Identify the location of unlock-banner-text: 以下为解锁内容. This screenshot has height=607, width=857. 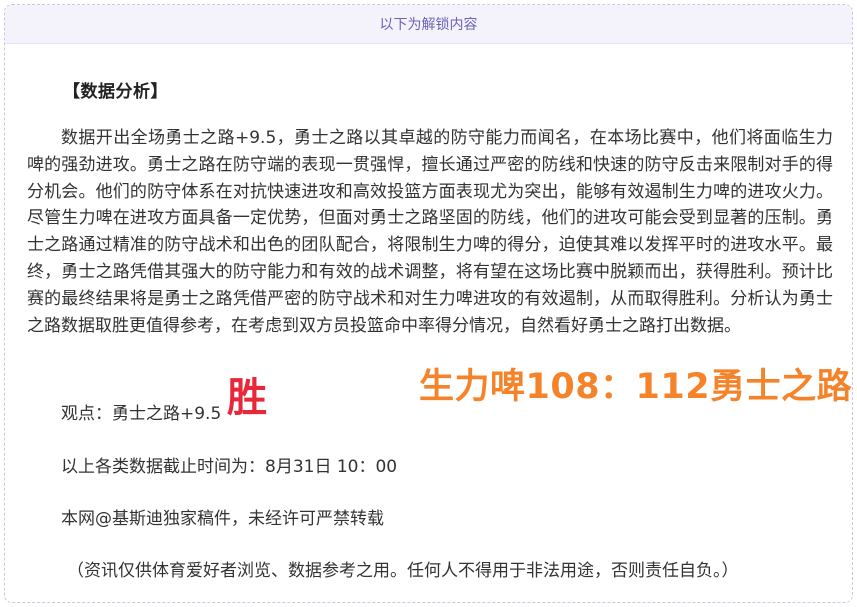
(428, 25).